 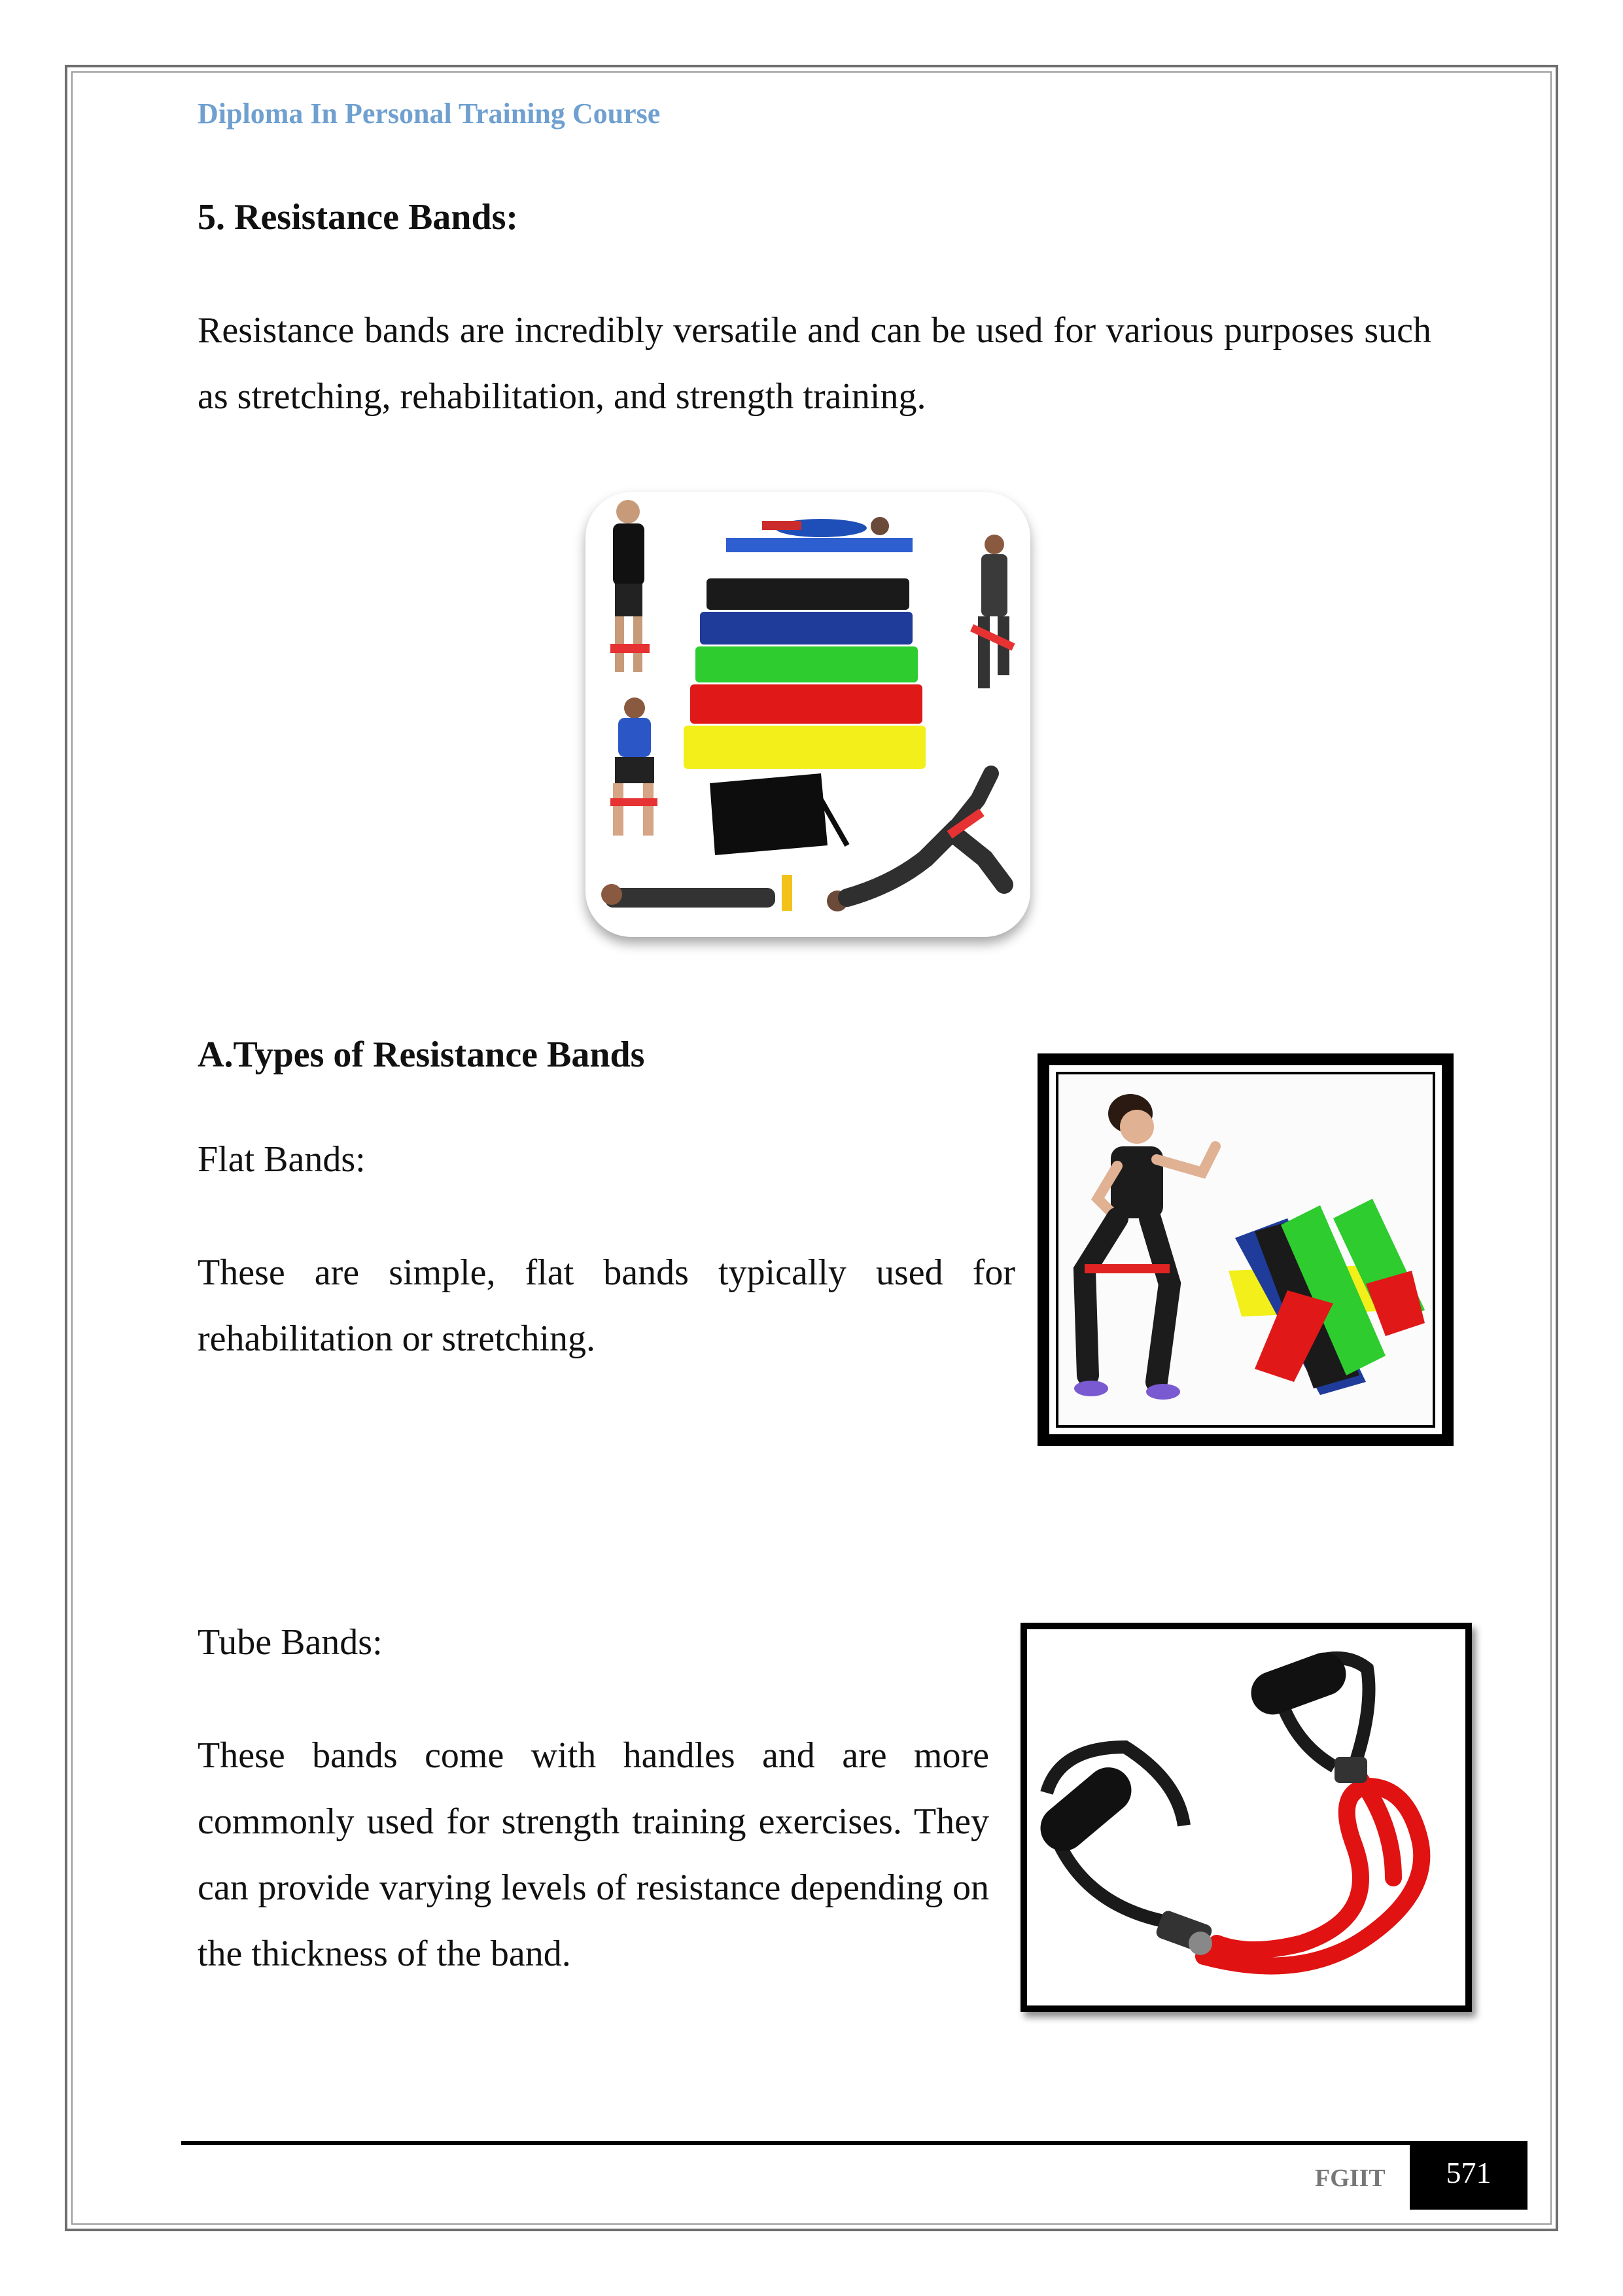 I want to click on exercise-mat, so click(x=820, y=545).